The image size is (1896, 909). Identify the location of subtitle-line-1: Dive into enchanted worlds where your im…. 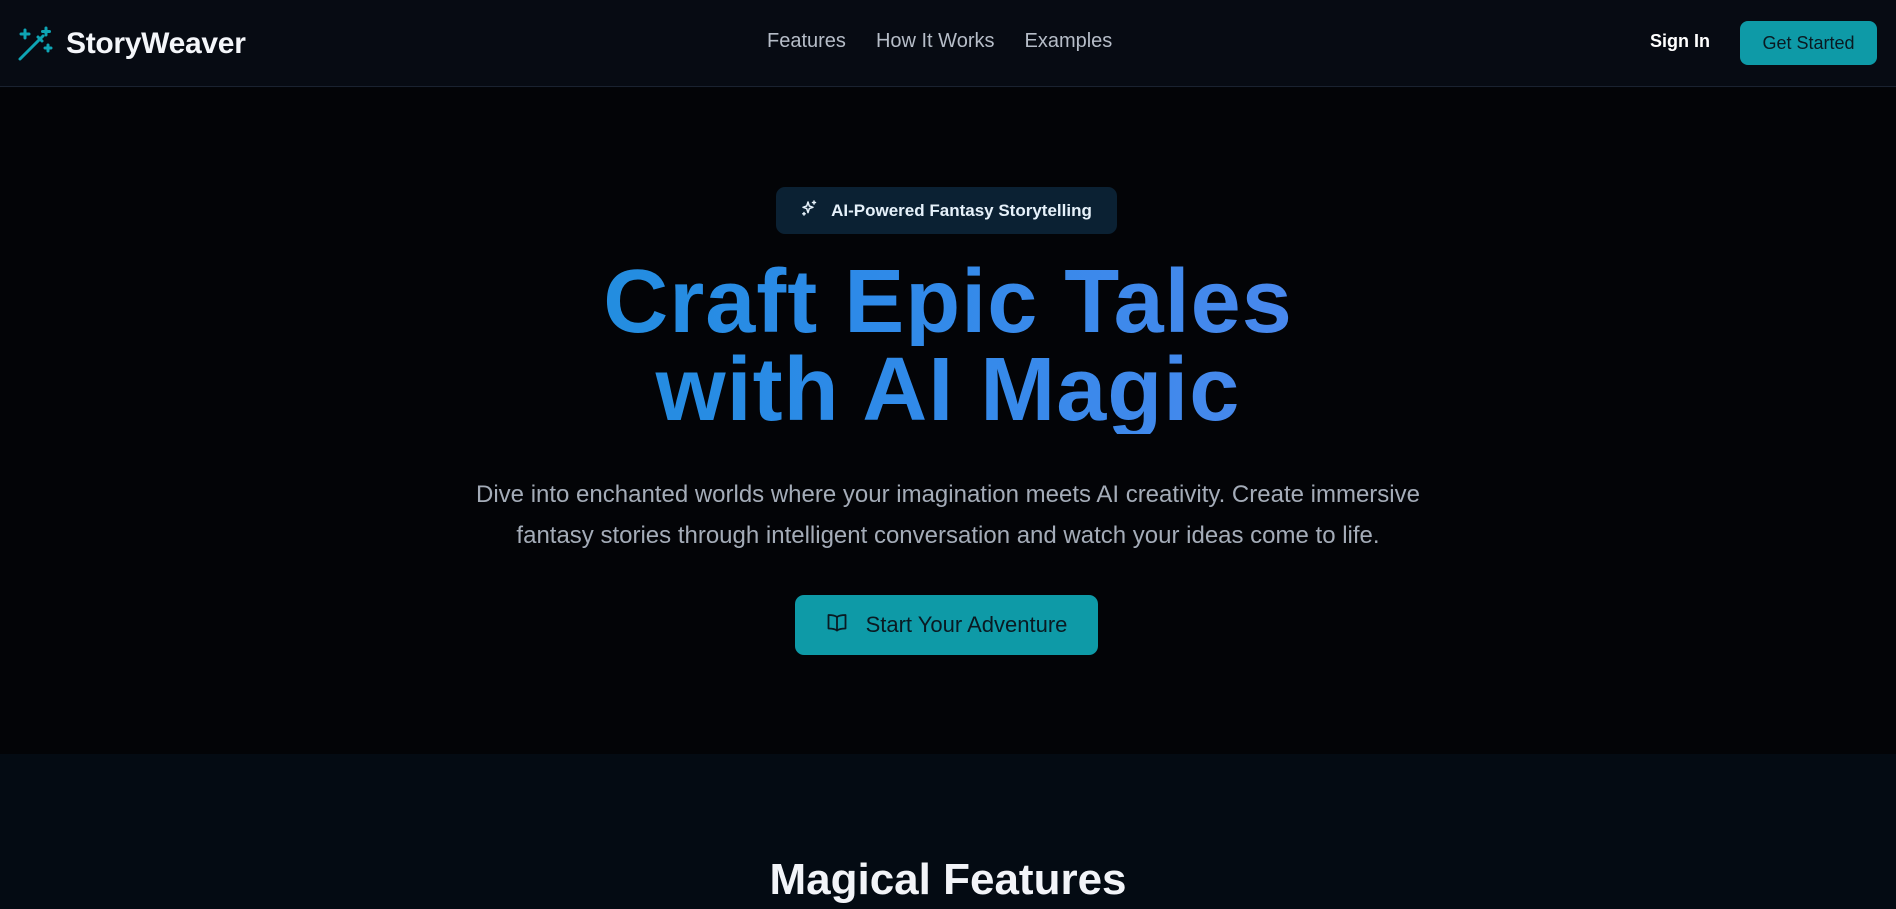
(948, 494).